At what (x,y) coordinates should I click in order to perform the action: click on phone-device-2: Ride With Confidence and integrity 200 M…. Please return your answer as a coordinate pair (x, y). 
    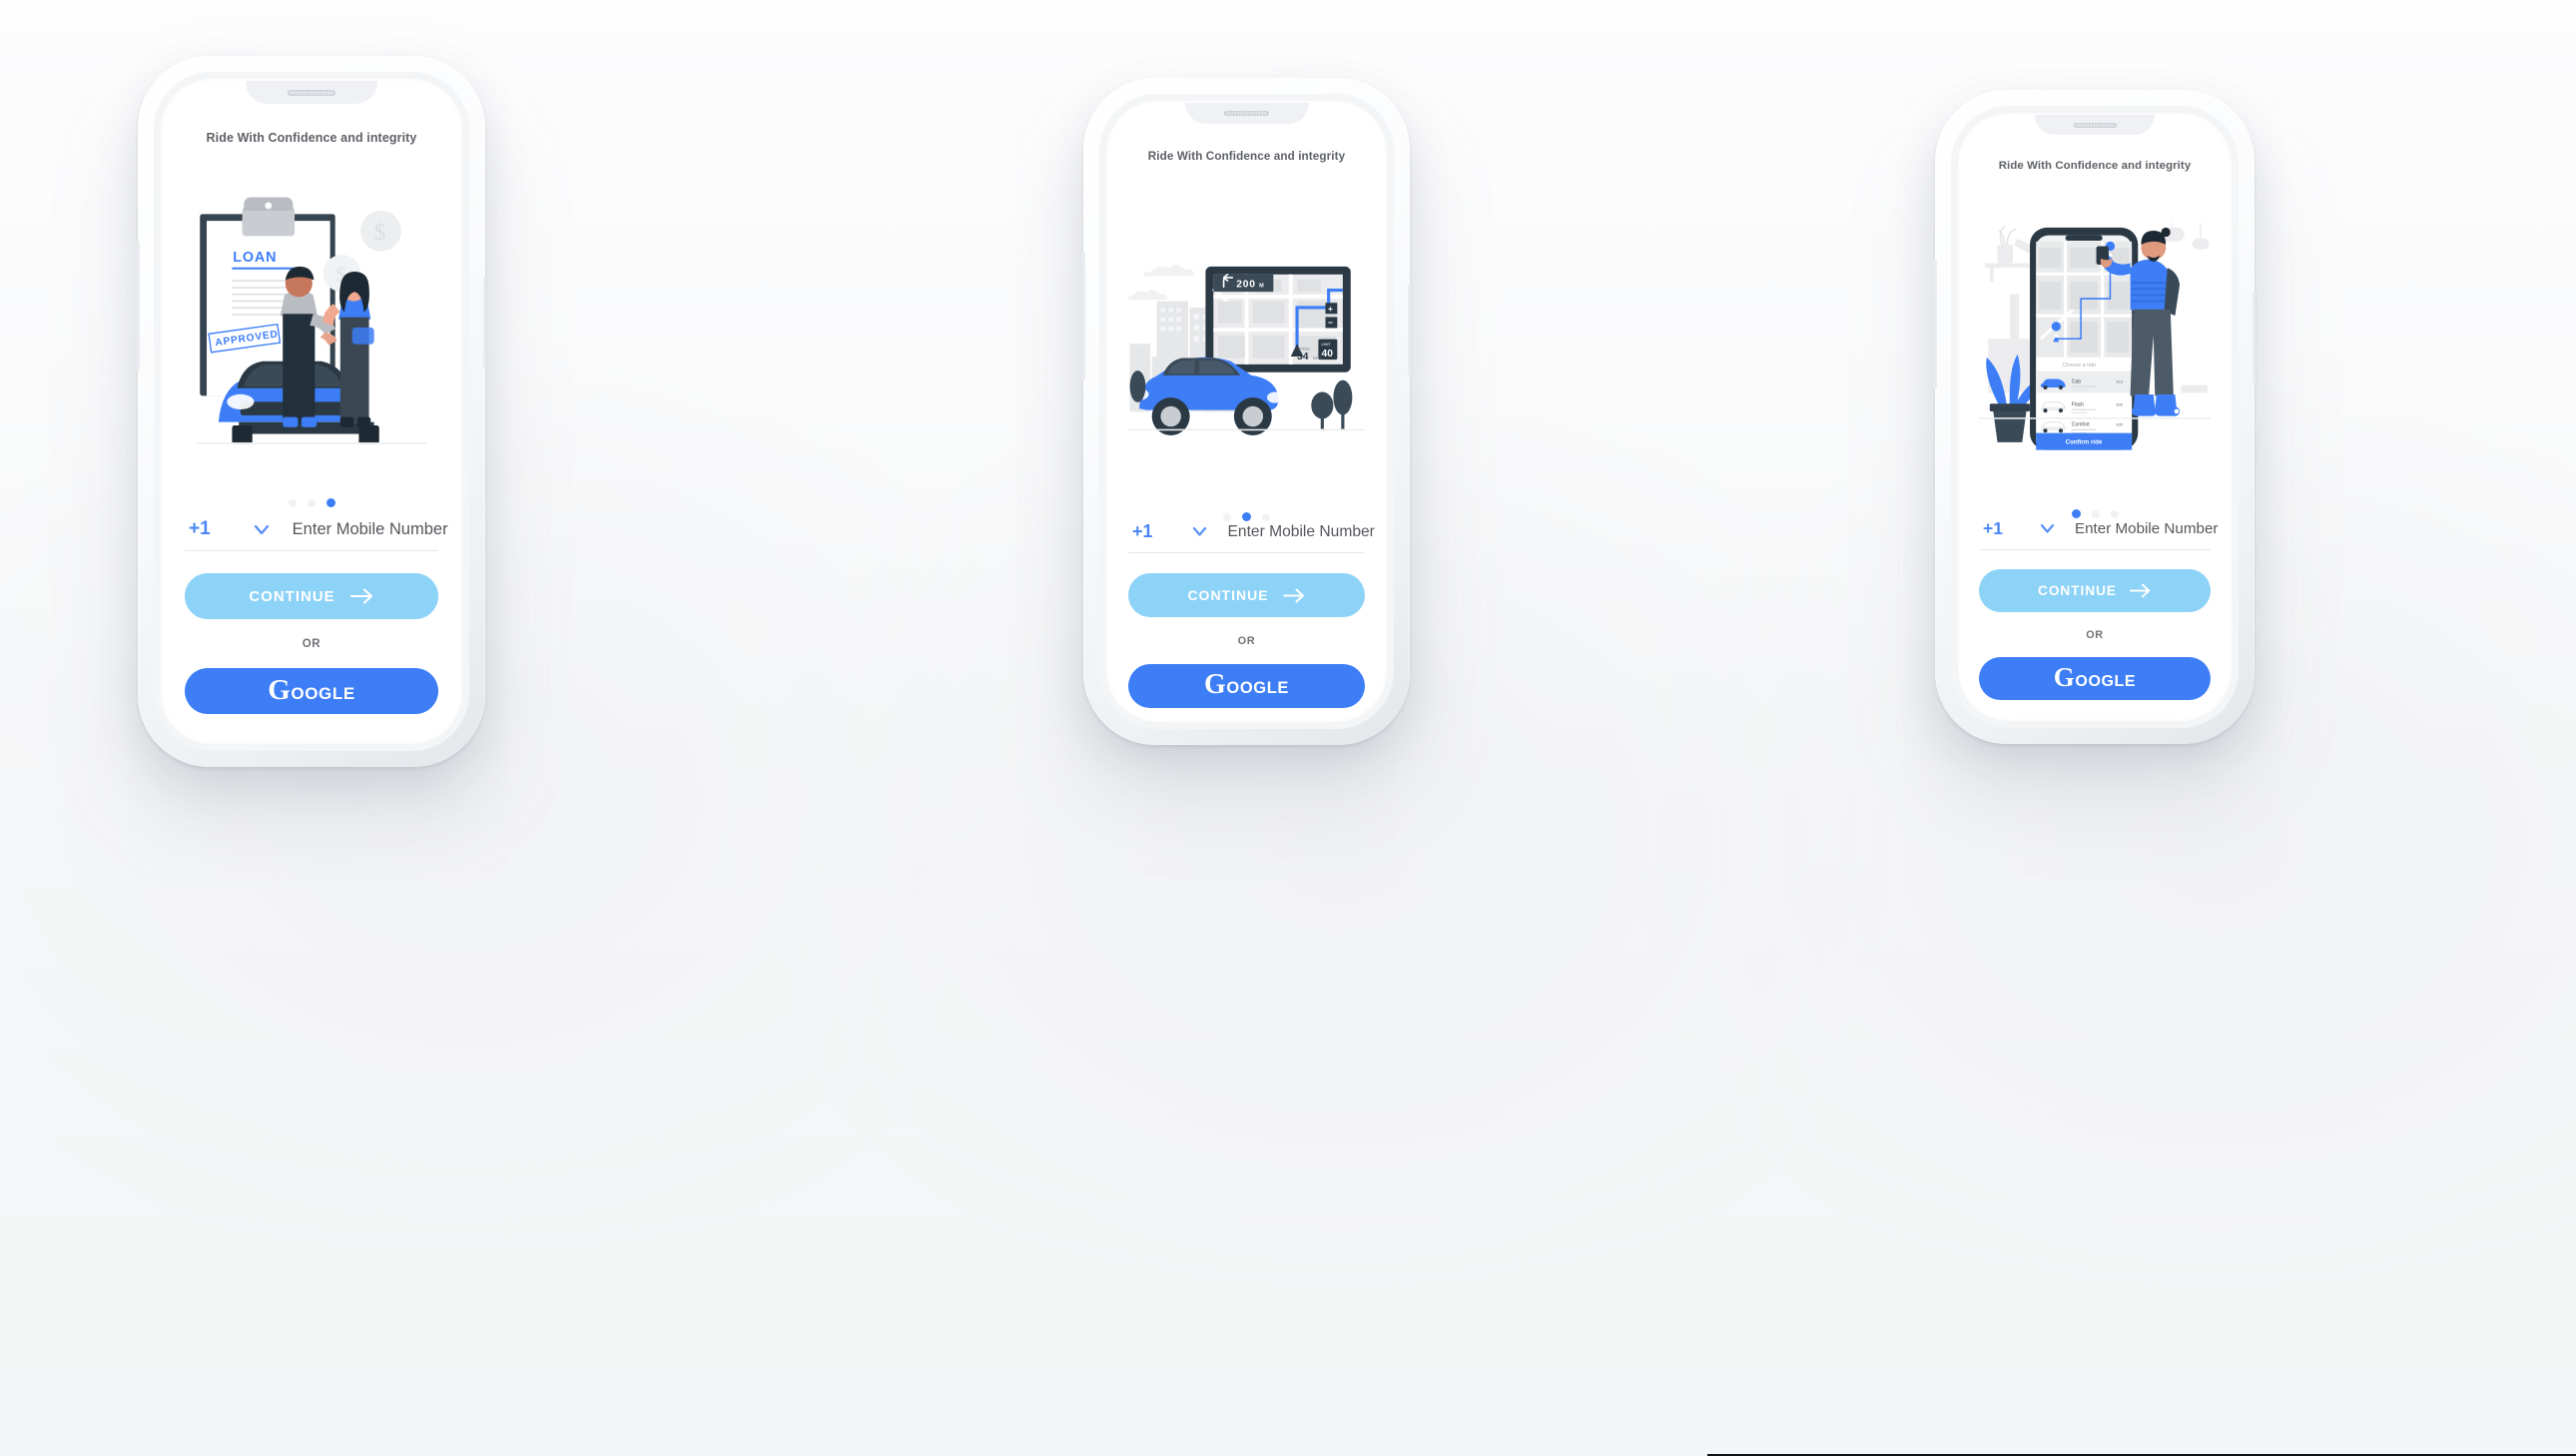
    Looking at the image, I should click on (1246, 412).